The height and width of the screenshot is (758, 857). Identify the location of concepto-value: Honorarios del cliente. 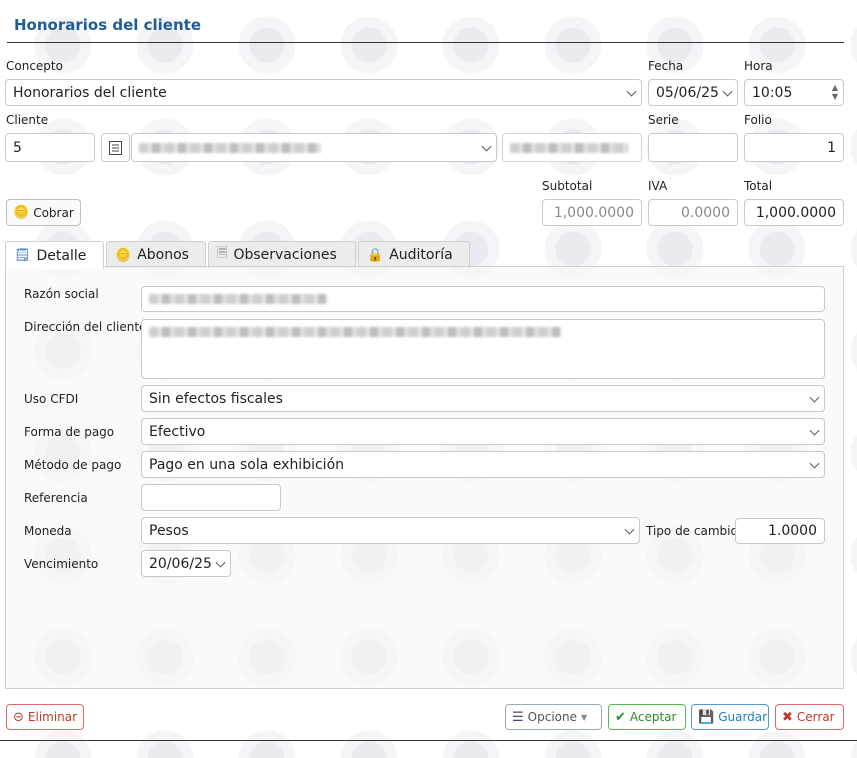
(90, 92).